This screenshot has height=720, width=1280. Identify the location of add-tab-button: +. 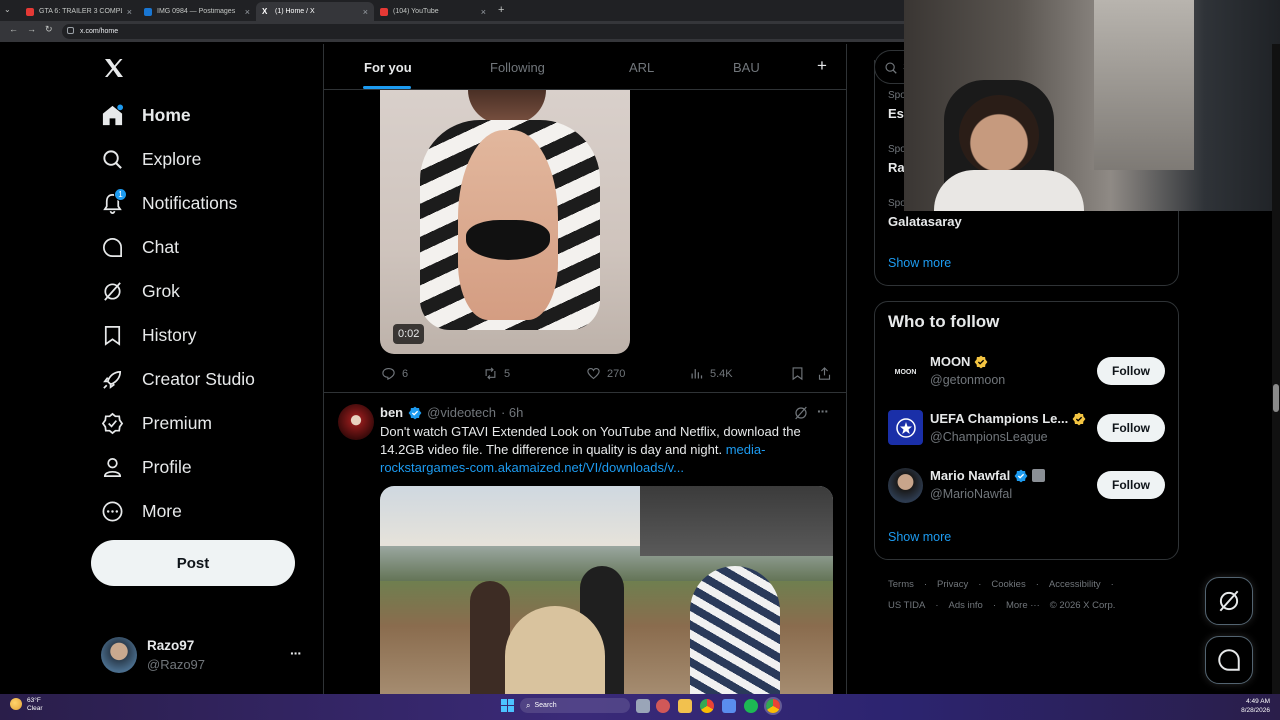
(822, 66).